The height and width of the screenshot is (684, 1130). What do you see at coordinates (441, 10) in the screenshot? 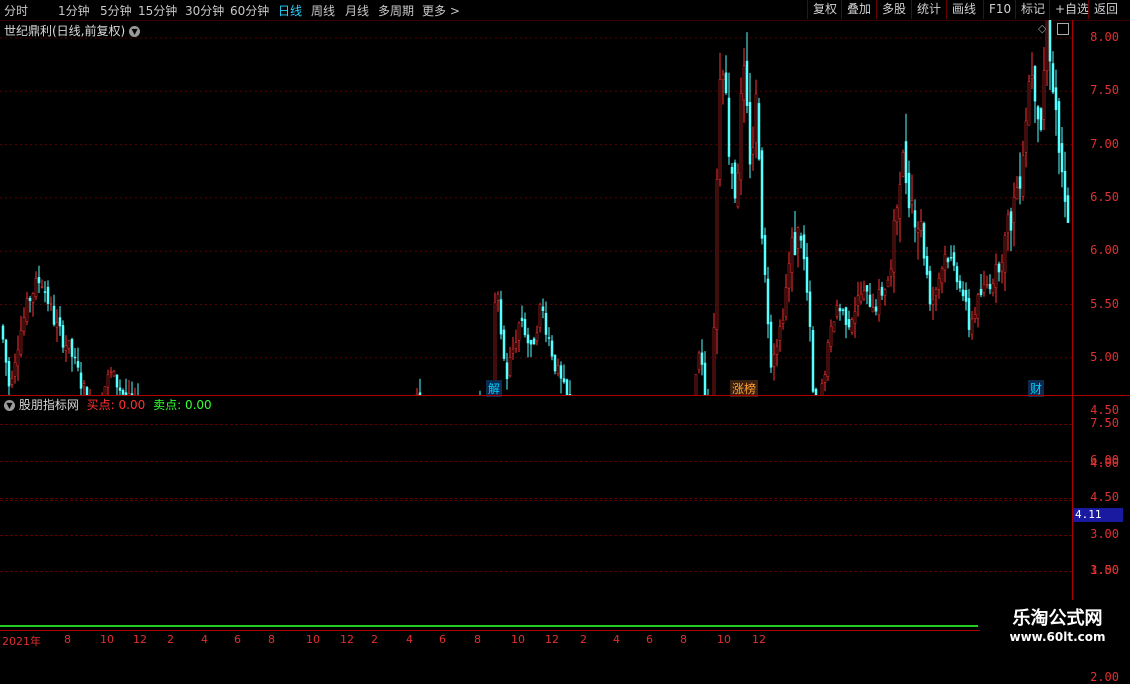
I see `period-tab-more: 更多 >` at bounding box center [441, 10].